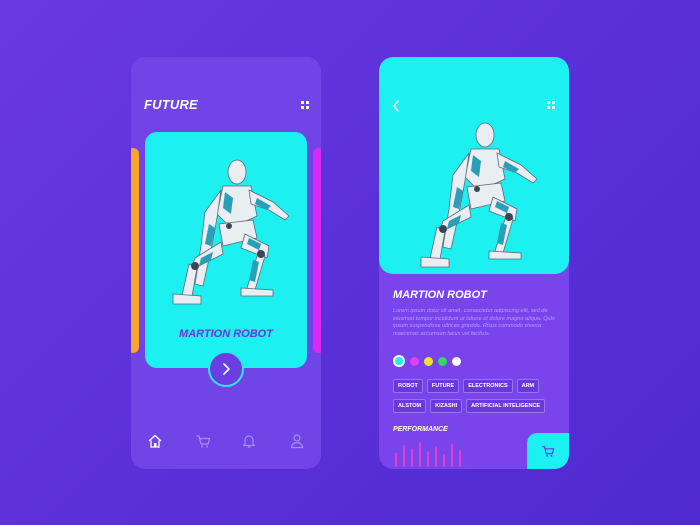 The height and width of the screenshot is (525, 700). What do you see at coordinates (488, 386) in the screenshot?
I see `tag-chip: ELECTRONICS` at bounding box center [488, 386].